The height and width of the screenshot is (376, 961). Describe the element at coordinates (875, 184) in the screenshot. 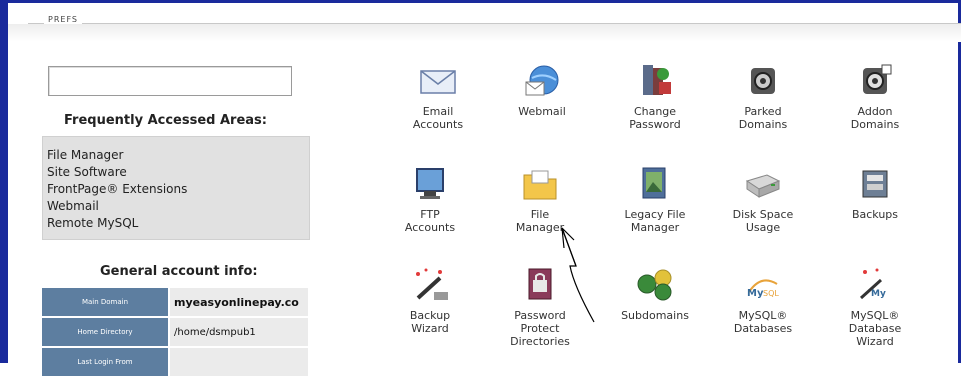

I see `backup-box-icon` at that location.